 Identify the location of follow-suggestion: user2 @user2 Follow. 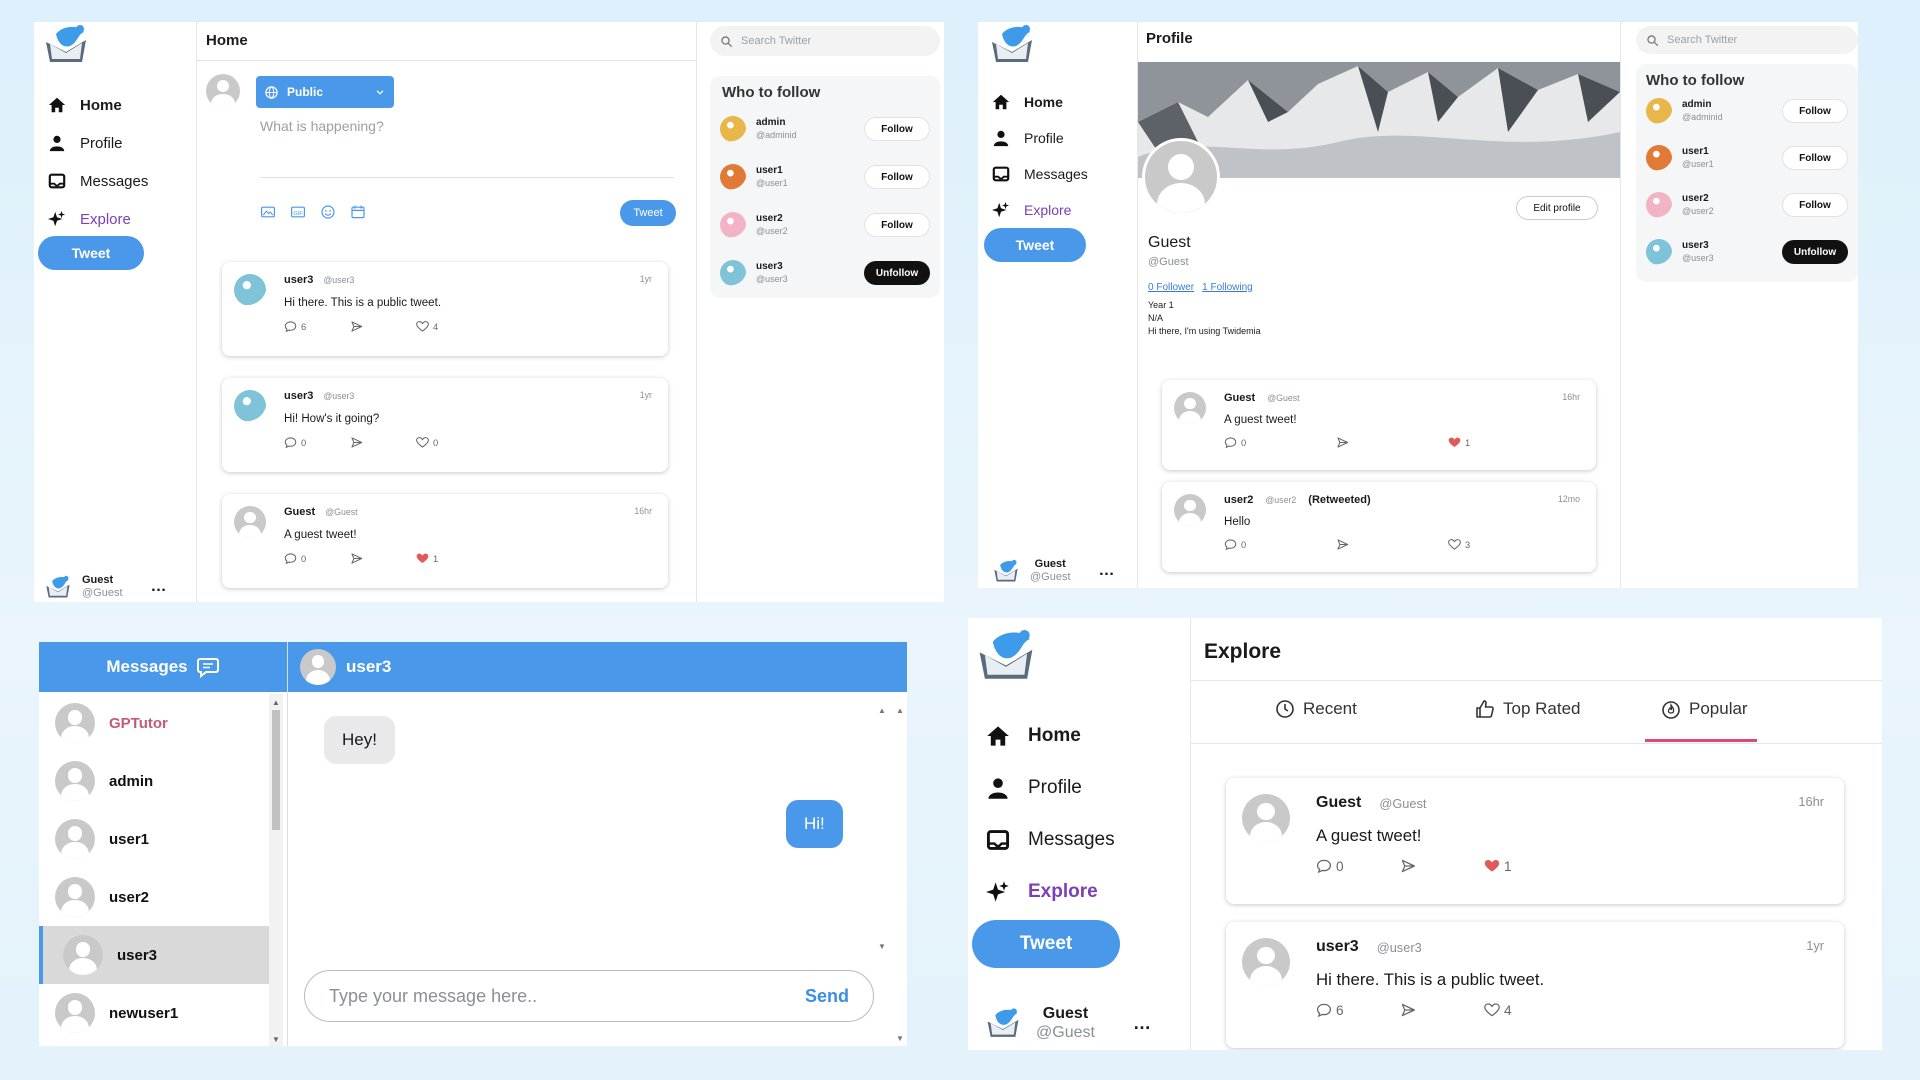
(1747, 205).